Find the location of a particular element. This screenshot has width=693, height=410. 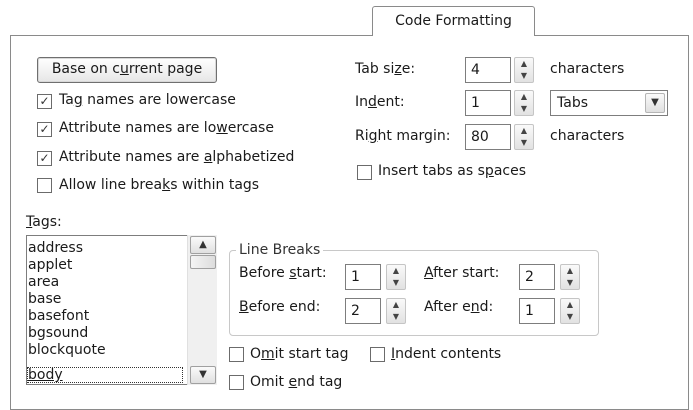

right-margin-input: 80 is located at coordinates (488, 137).